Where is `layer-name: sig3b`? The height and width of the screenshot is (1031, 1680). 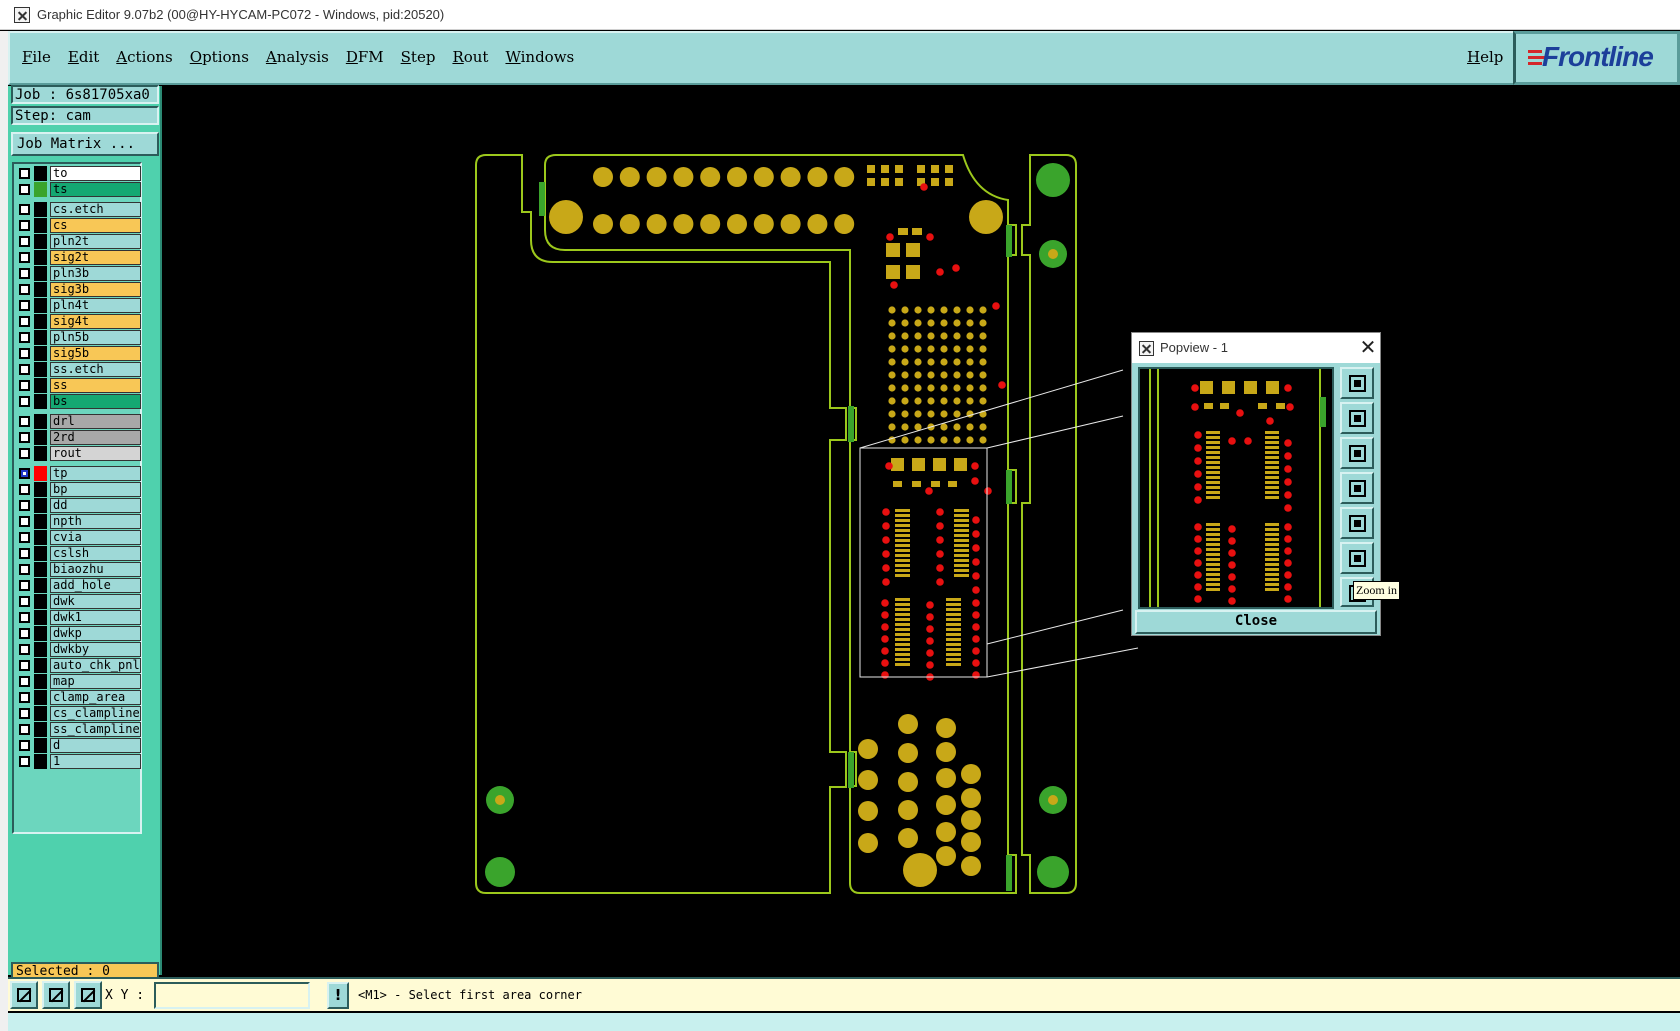 layer-name: sig3b is located at coordinates (95, 289).